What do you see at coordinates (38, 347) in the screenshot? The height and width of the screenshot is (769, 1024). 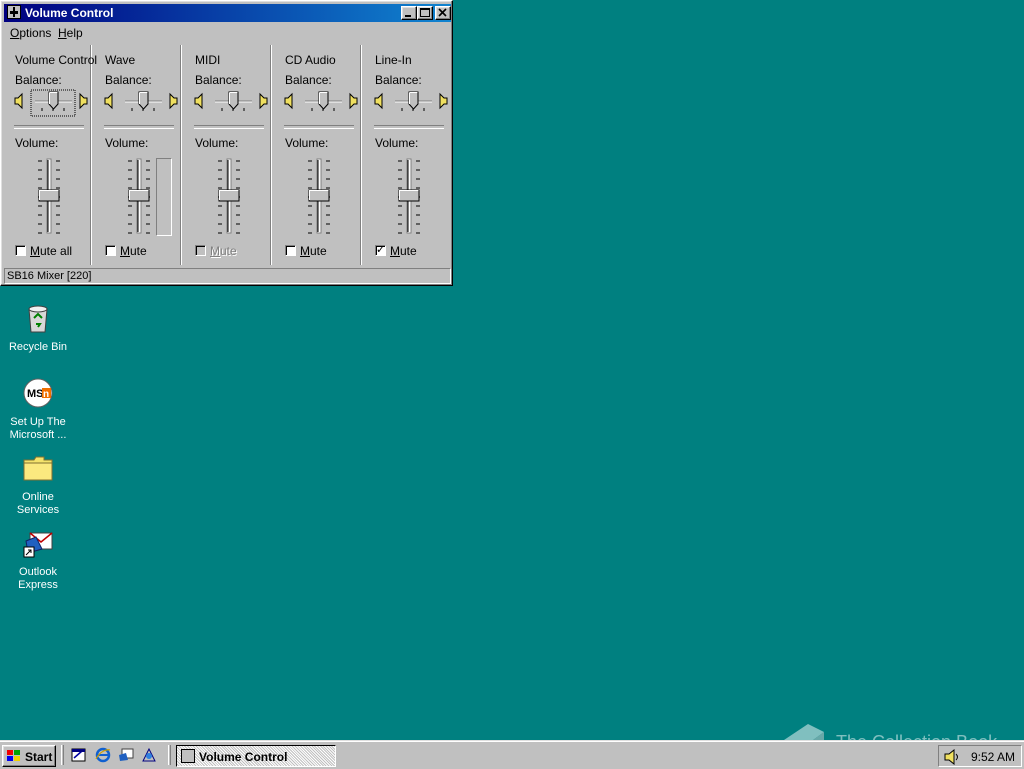 I see `desktop-icon-label: Recycle Bin` at bounding box center [38, 347].